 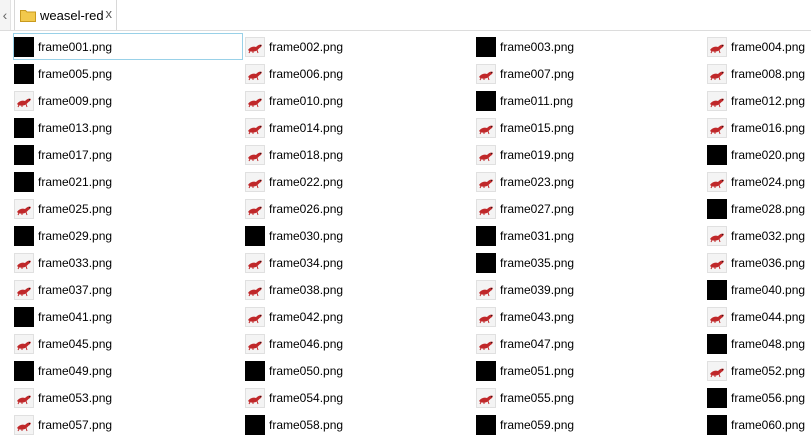 What do you see at coordinates (757, 343) in the screenshot?
I see `file-item: frame048.png` at bounding box center [757, 343].